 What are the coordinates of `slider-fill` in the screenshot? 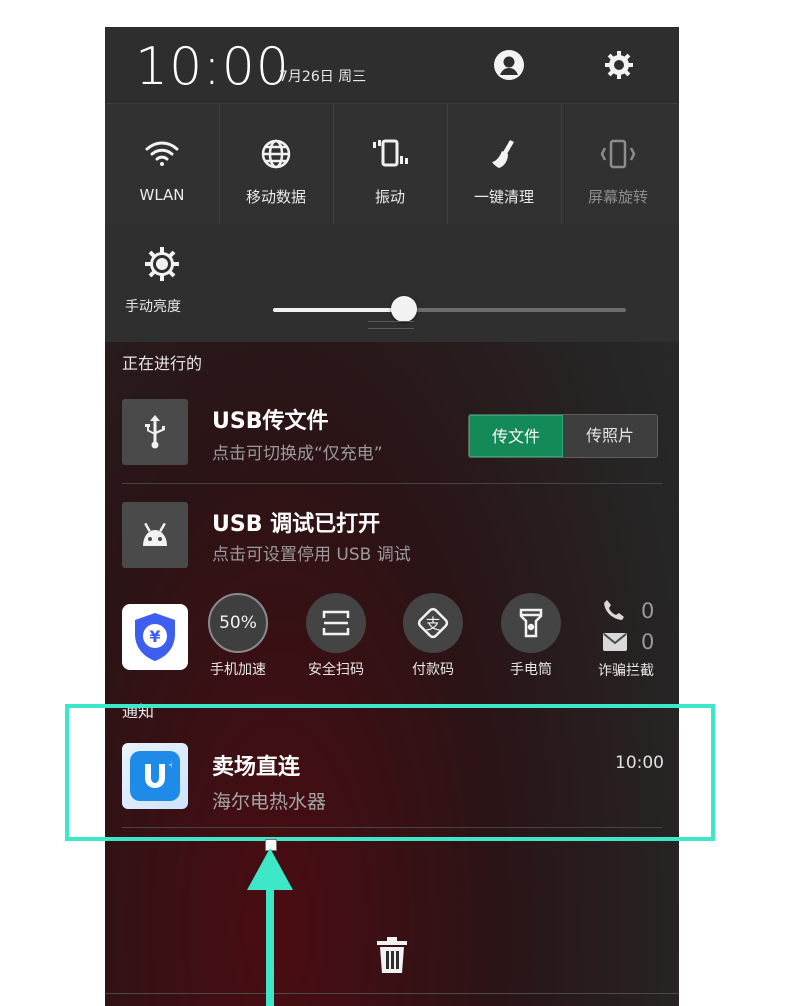 It's located at (338, 310).